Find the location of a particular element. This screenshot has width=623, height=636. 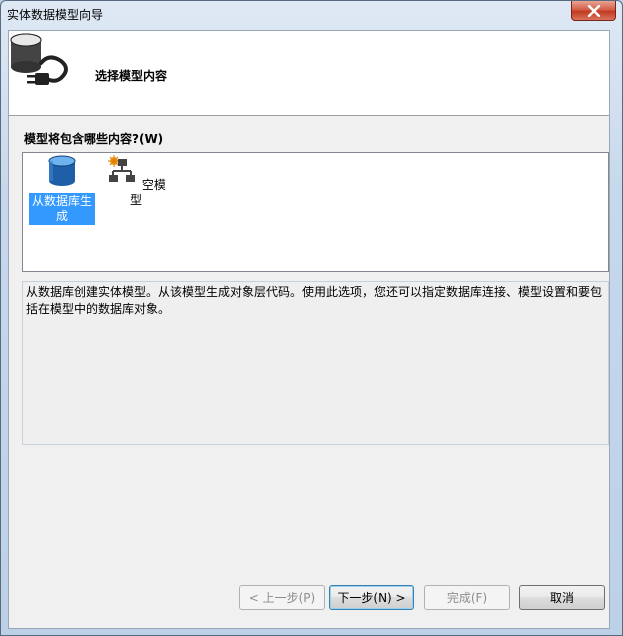

close-icon is located at coordinates (593, 10).